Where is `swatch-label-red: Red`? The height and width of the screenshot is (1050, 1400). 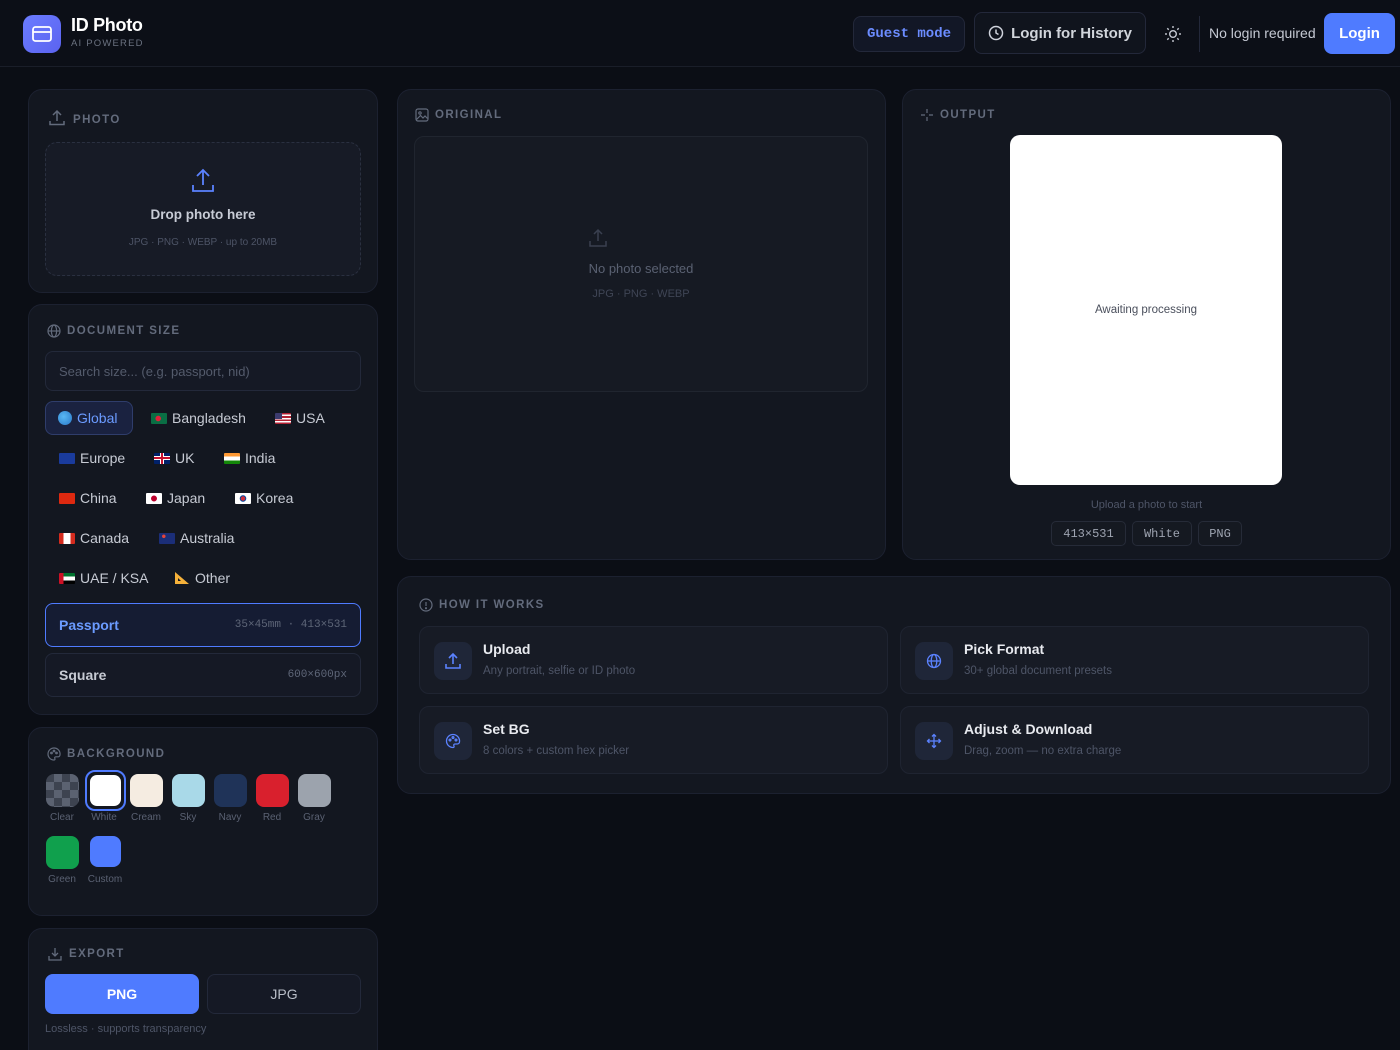 swatch-label-red: Red is located at coordinates (272, 817).